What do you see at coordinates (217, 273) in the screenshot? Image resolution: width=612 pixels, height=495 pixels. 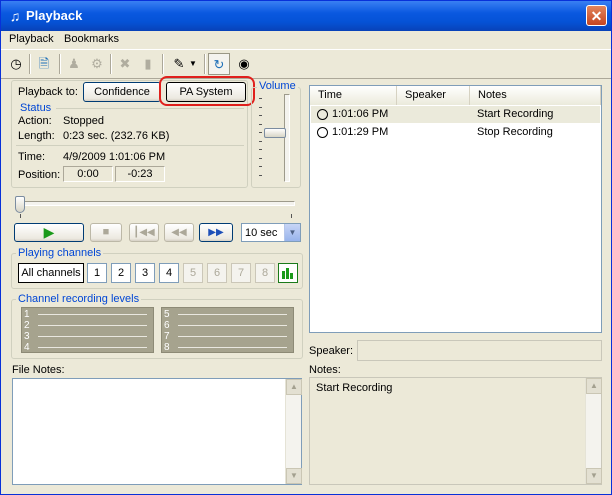 I see `channel-button-6: 6` at bounding box center [217, 273].